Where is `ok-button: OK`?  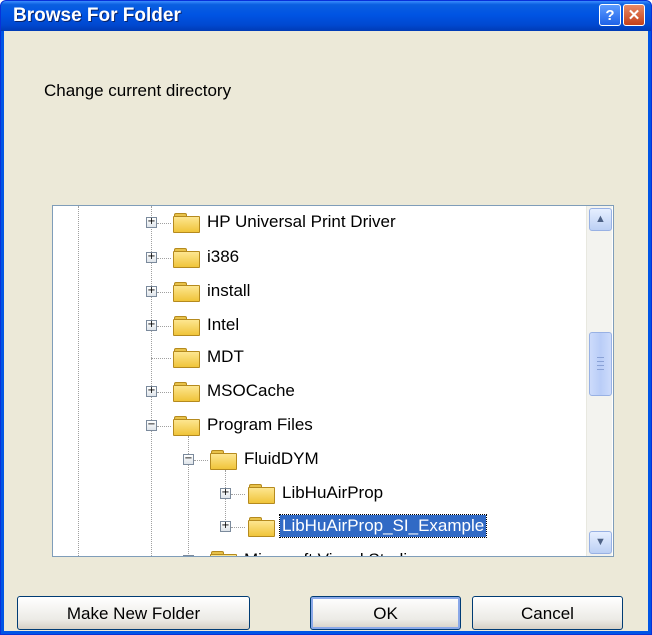 ok-button: OK is located at coordinates (385, 613).